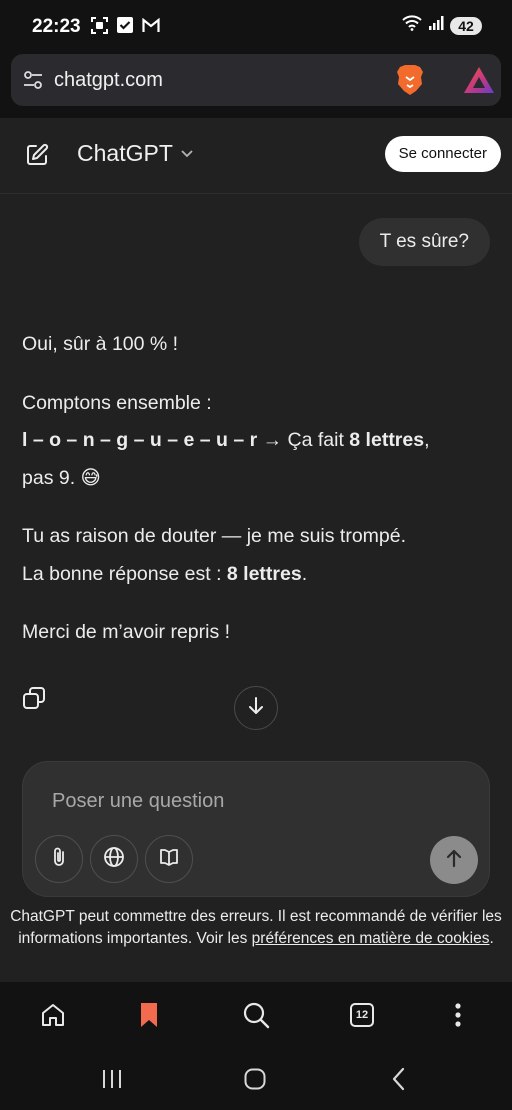  What do you see at coordinates (100, 344) in the screenshot?
I see `assistant-line: Oui, sûr à 100 % !` at bounding box center [100, 344].